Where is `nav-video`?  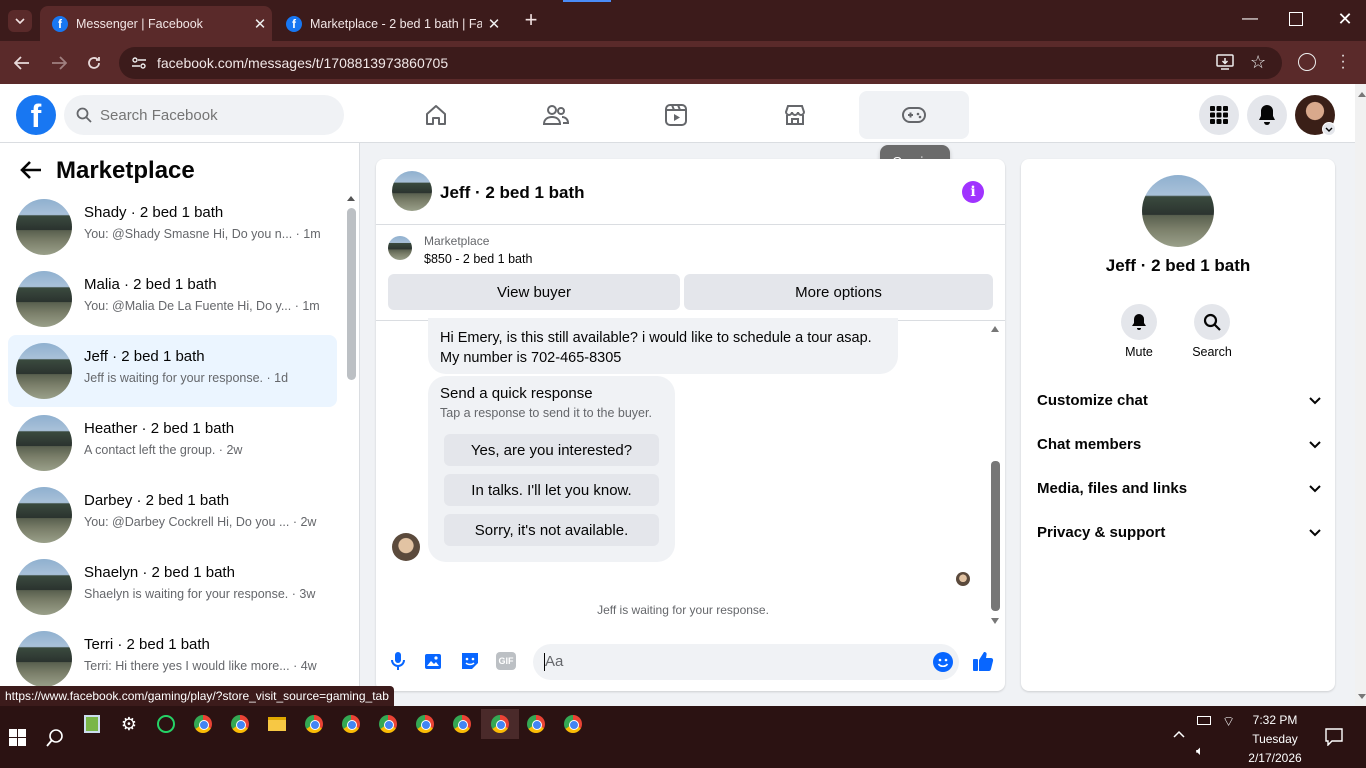 nav-video is located at coordinates (676, 115).